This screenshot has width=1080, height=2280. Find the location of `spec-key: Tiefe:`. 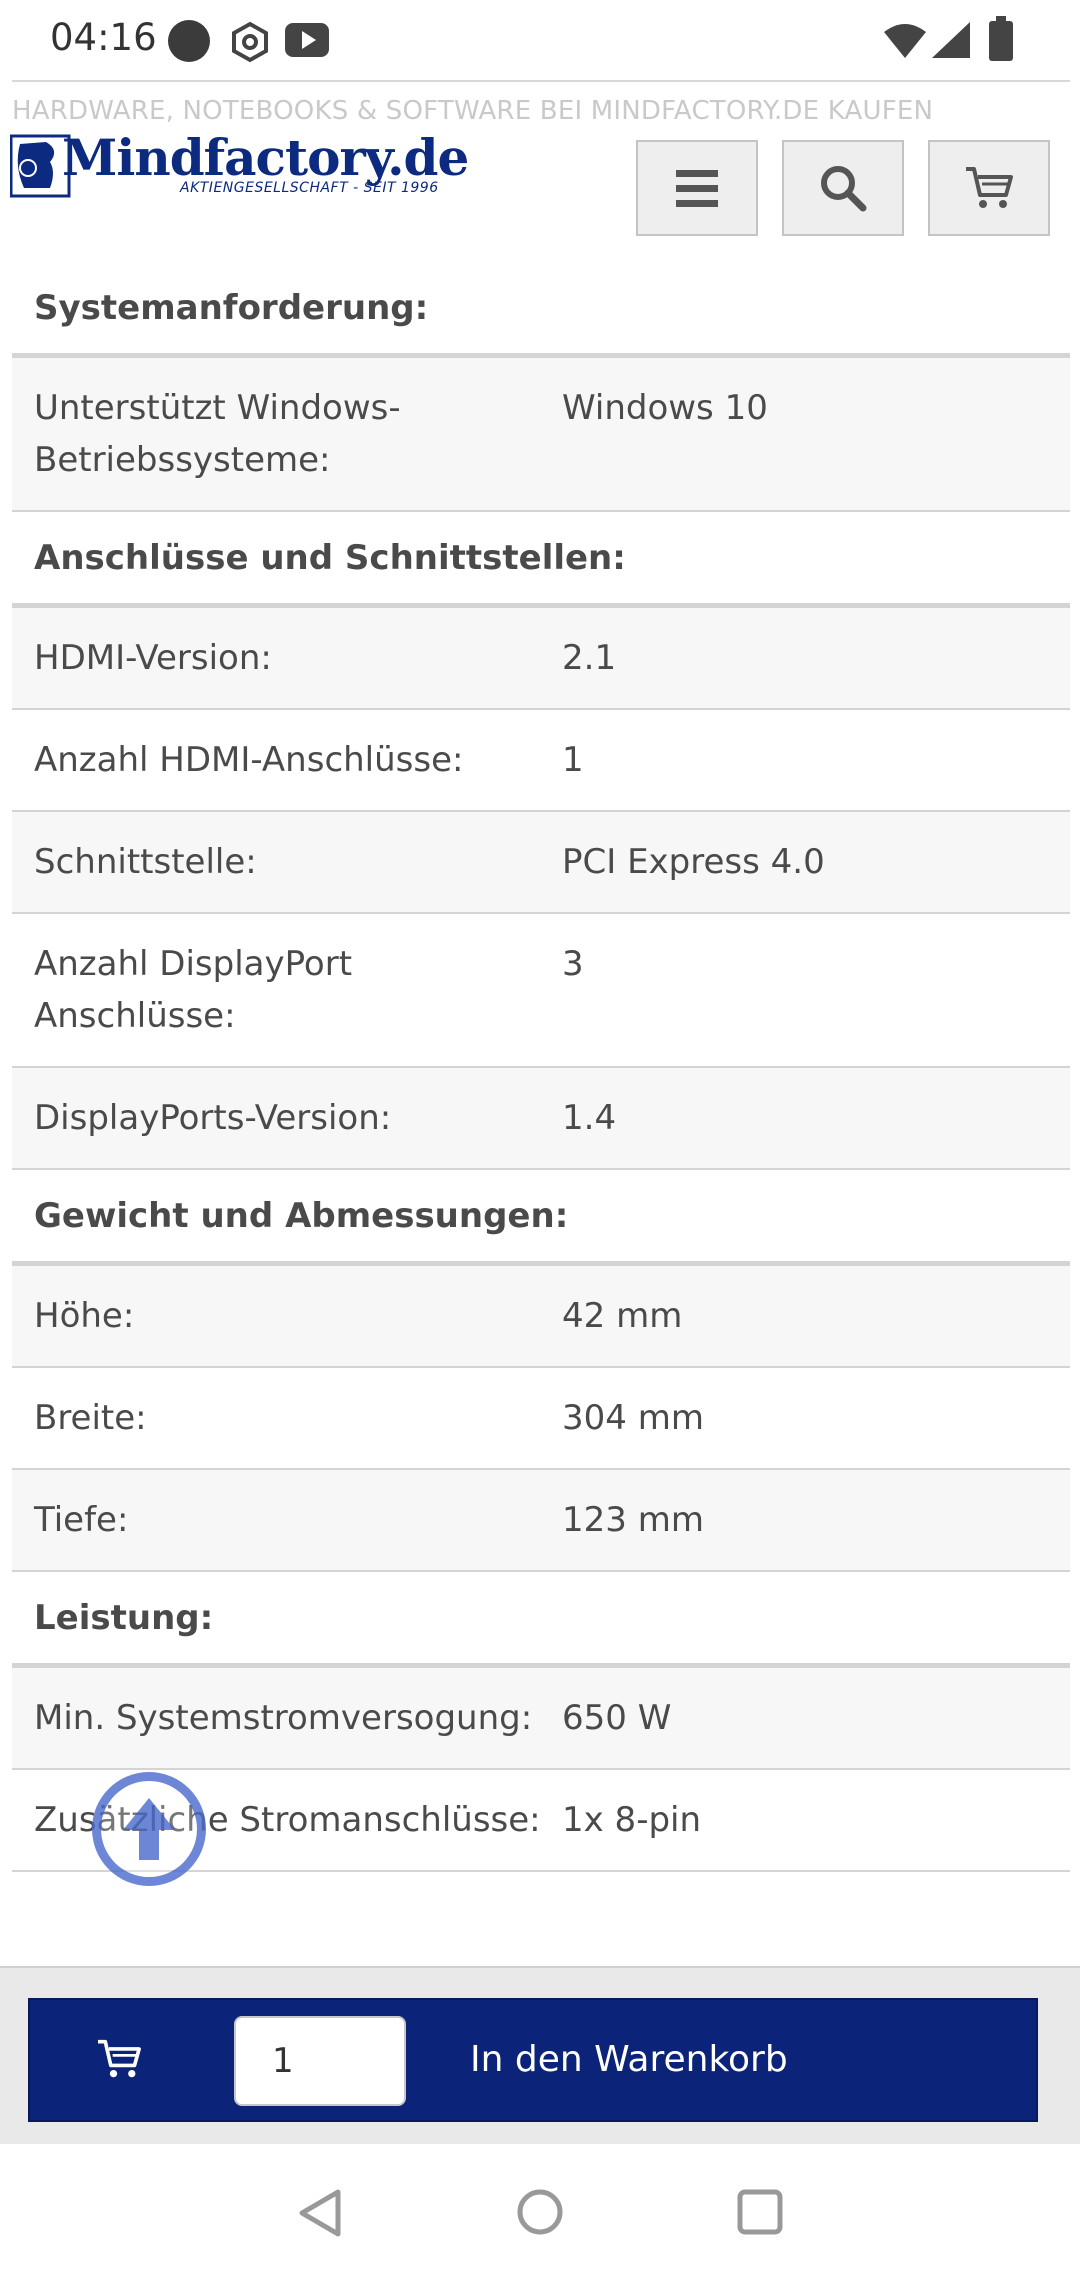

spec-key: Tiefe: is located at coordinates (81, 1520).